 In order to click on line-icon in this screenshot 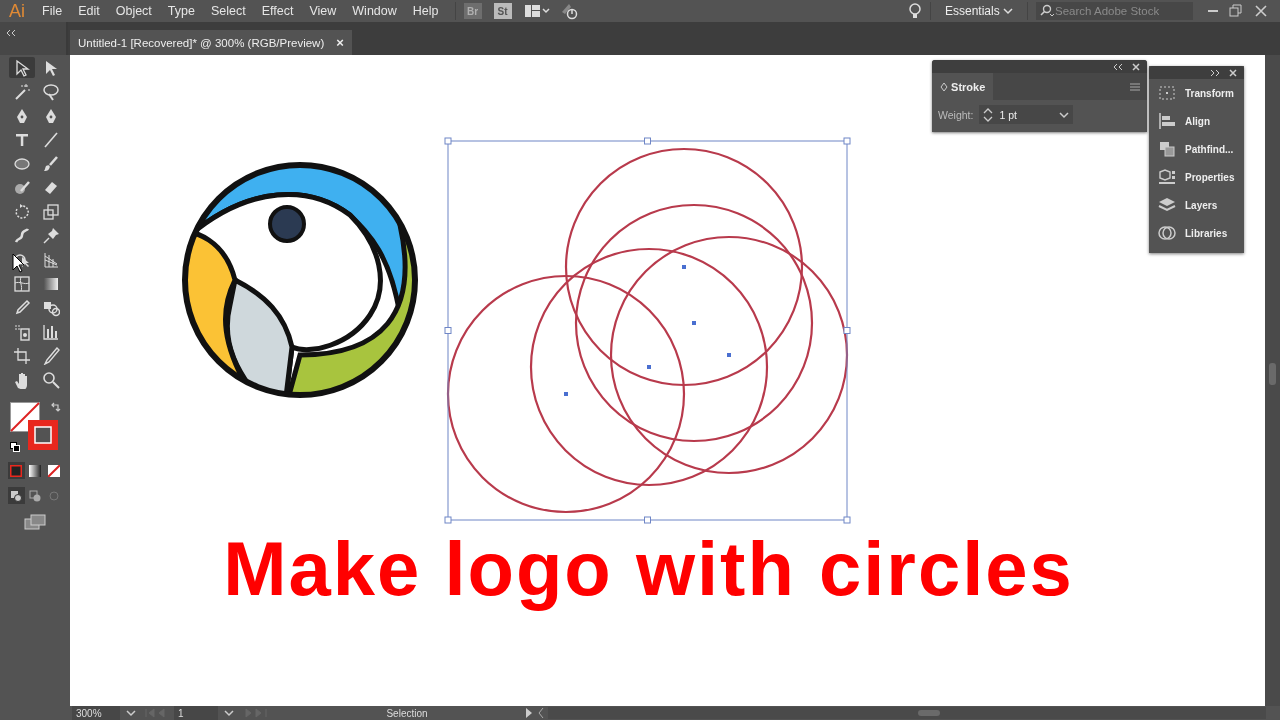, I will do `click(50, 139)`.